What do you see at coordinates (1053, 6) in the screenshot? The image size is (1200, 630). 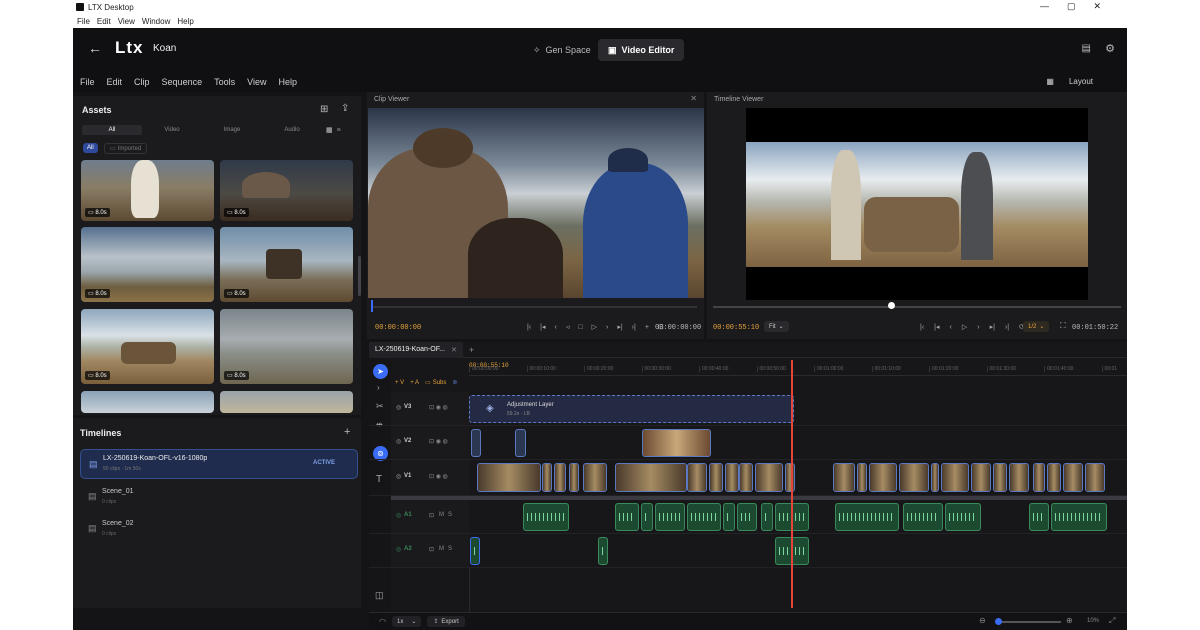 I see `minimize-button: —` at bounding box center [1053, 6].